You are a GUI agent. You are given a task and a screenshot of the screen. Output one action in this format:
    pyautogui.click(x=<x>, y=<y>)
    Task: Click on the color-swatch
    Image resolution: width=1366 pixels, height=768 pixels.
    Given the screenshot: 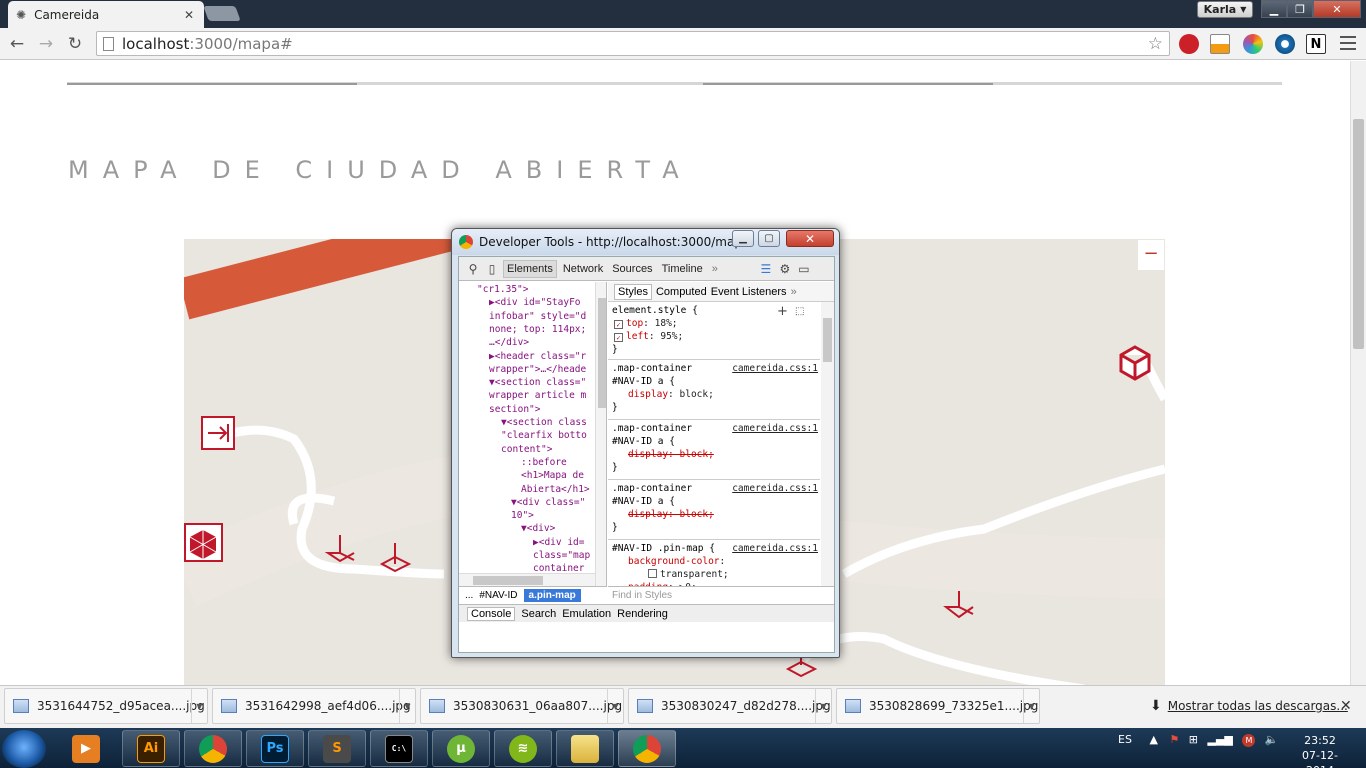 What is the action you would take?
    pyautogui.click(x=652, y=573)
    